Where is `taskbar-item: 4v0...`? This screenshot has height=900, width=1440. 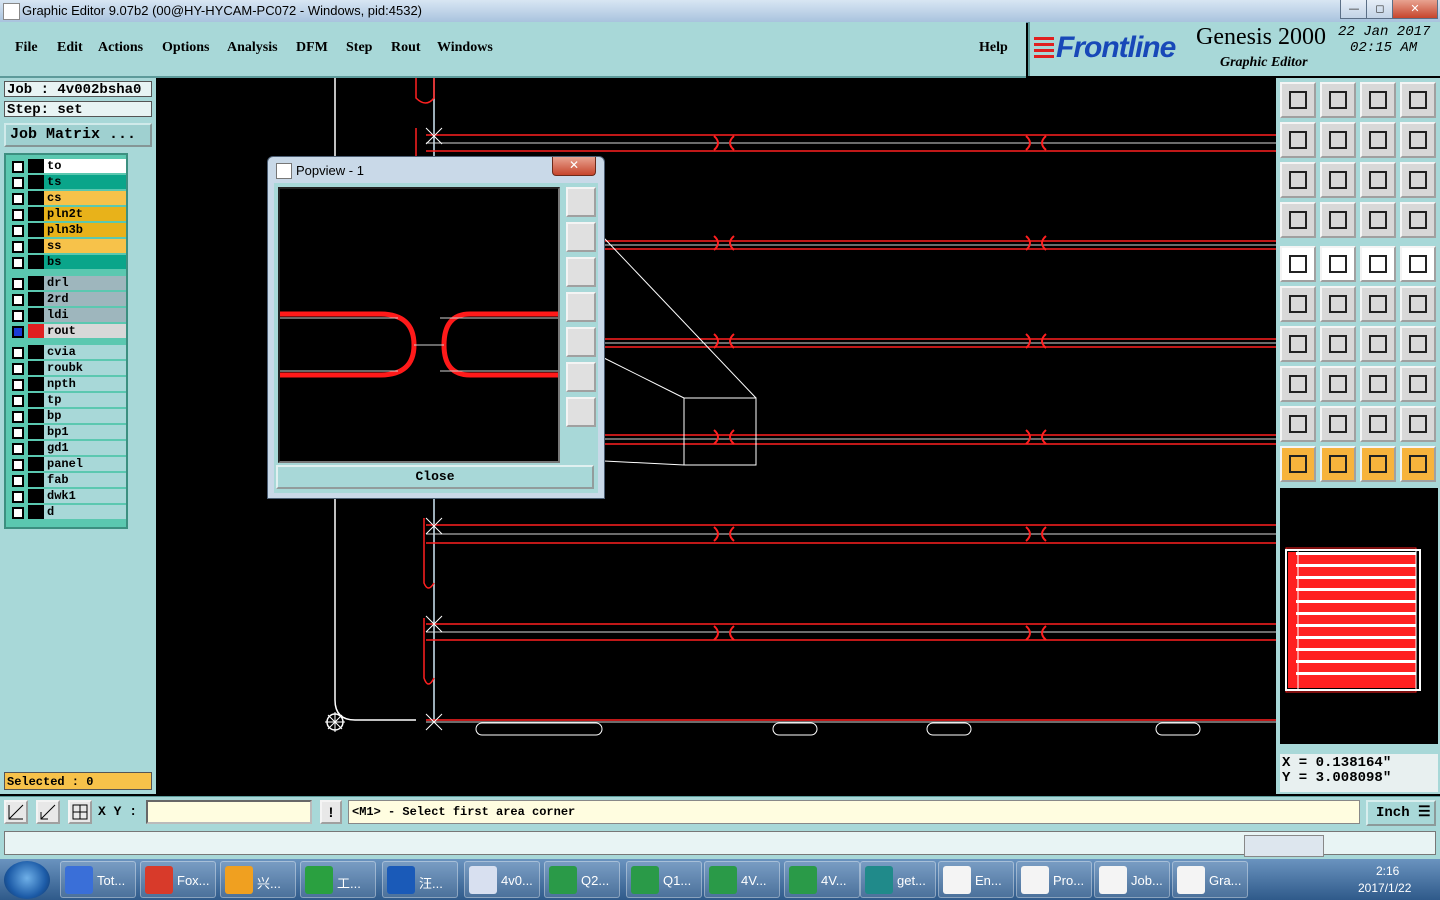
taskbar-item: 4v0... is located at coordinates (502, 879).